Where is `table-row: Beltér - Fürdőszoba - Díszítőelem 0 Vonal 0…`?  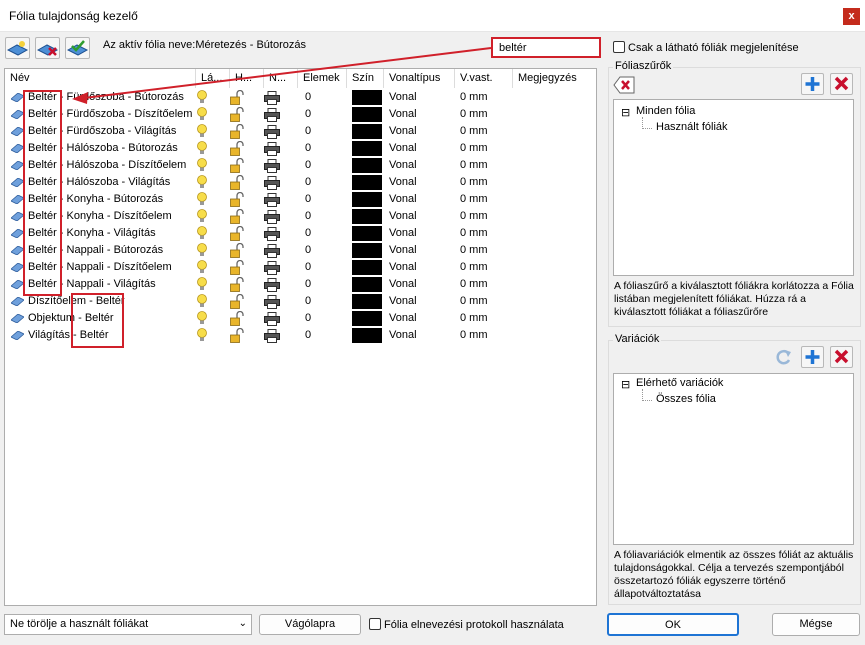 table-row: Beltér - Fürdőszoba - Díszítőelem 0 Vonal 0… is located at coordinates (300, 114).